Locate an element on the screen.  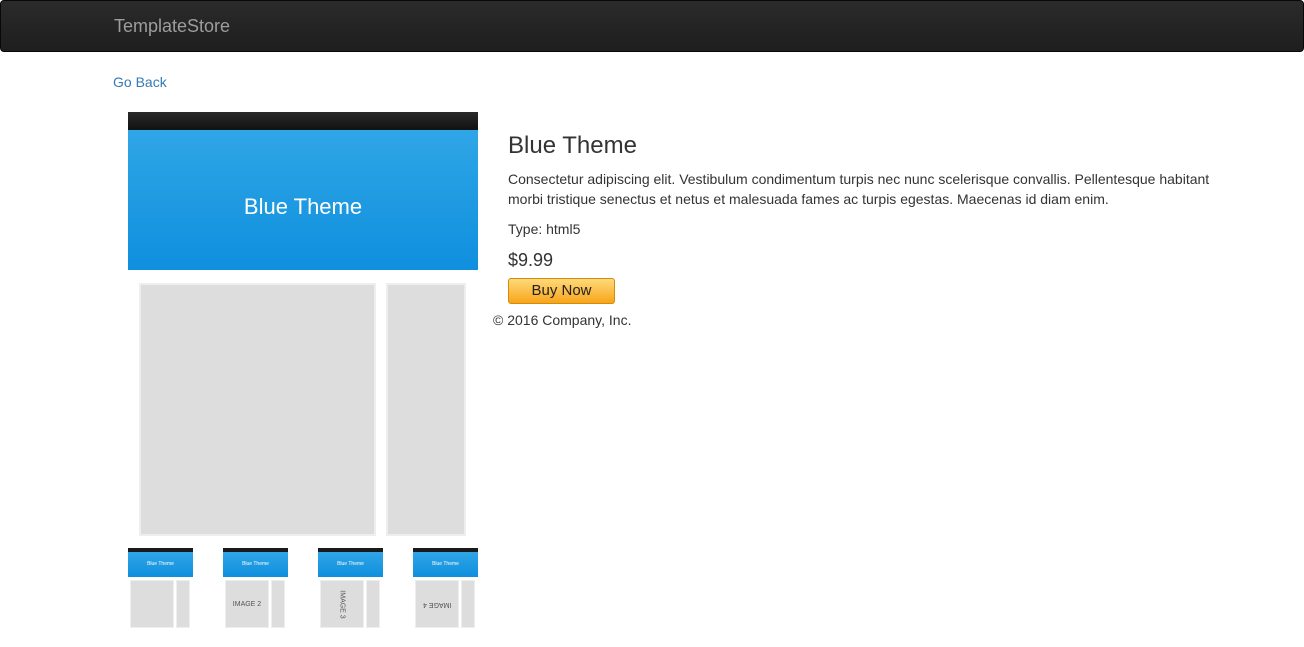
thumbnail-image-label: IMAGE 4 is located at coordinates (437, 604).